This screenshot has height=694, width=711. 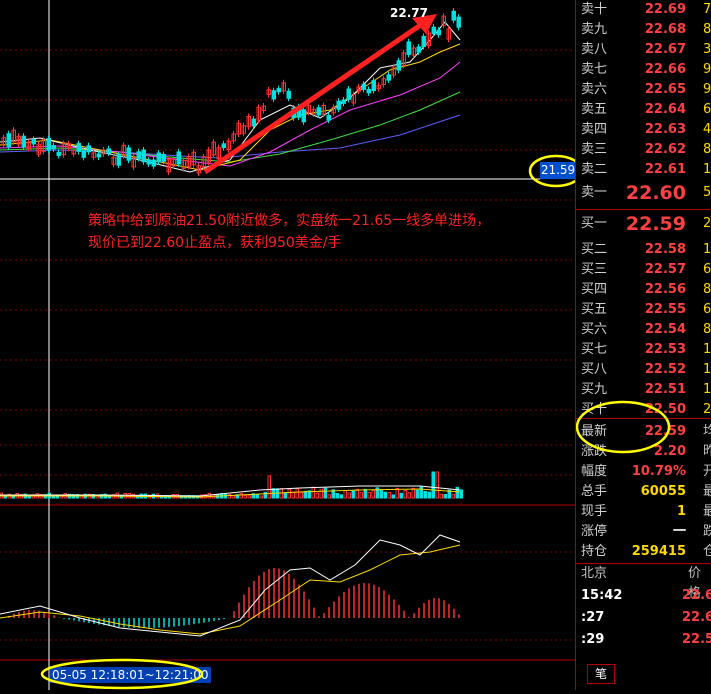 I want to click on buy-level-row: 买一 22.59 2, so click(x=643, y=224).